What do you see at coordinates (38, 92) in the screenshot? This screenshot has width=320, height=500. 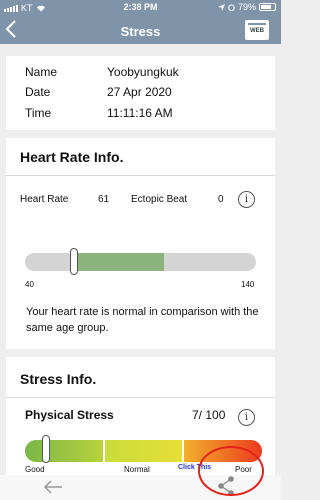 I see `date-label: Date` at bounding box center [38, 92].